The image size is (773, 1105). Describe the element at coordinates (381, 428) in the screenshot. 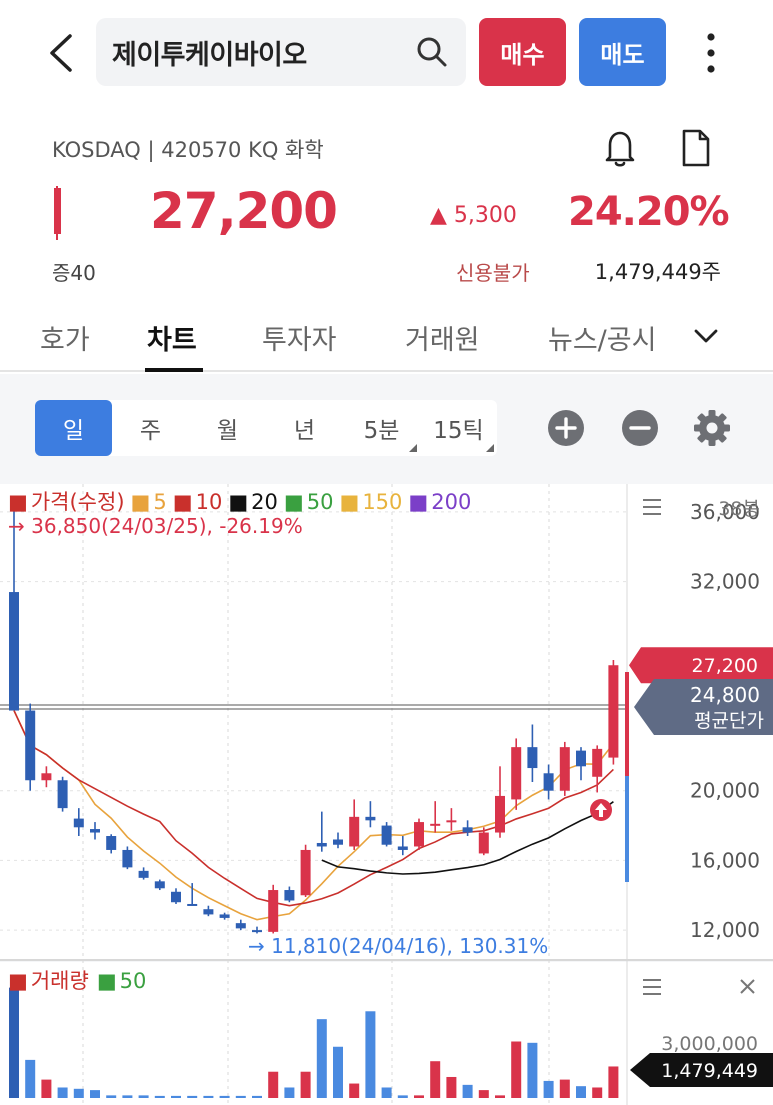

I see `period-5min: 5분` at that location.